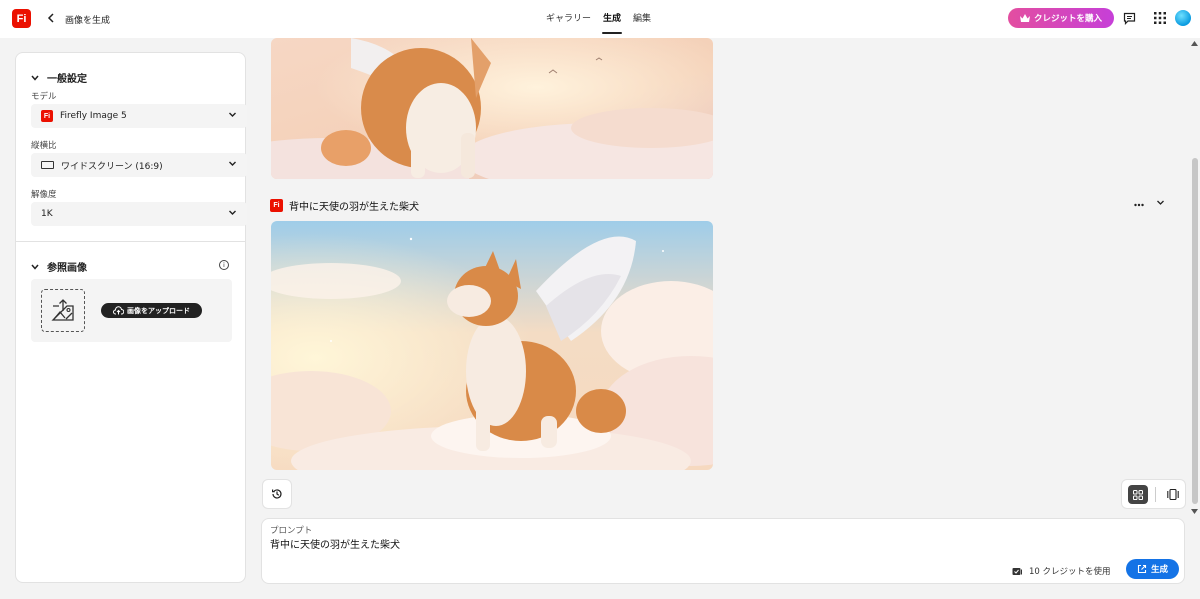 The height and width of the screenshot is (599, 1200). What do you see at coordinates (642, 19) in the screenshot?
I see `tab-edit: 編集` at bounding box center [642, 19].